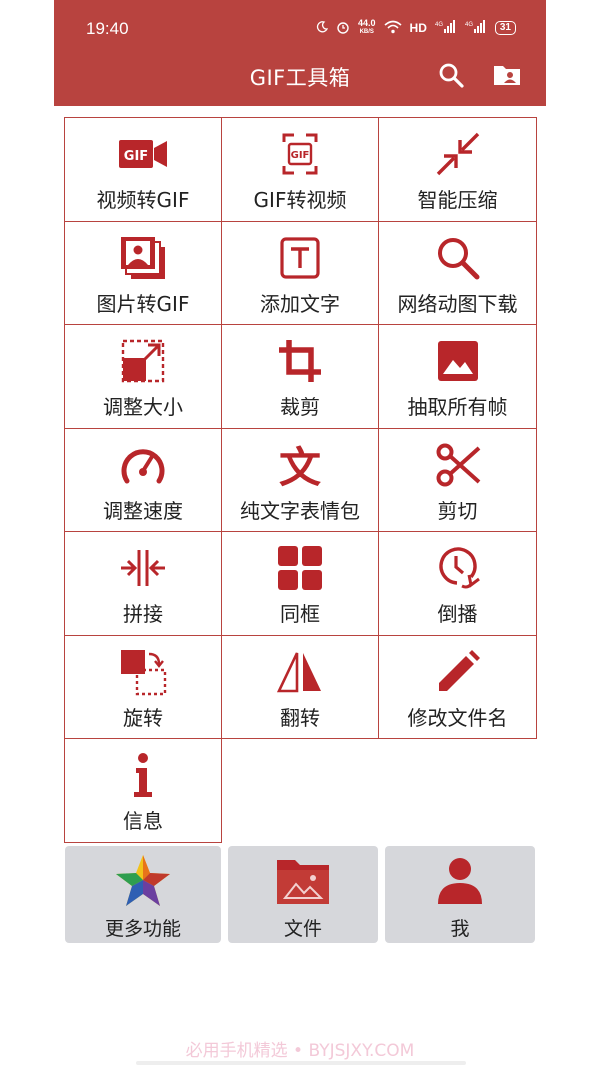 This screenshot has height=1067, width=600. I want to click on tool-same-frame: 同框, so click(300, 584).